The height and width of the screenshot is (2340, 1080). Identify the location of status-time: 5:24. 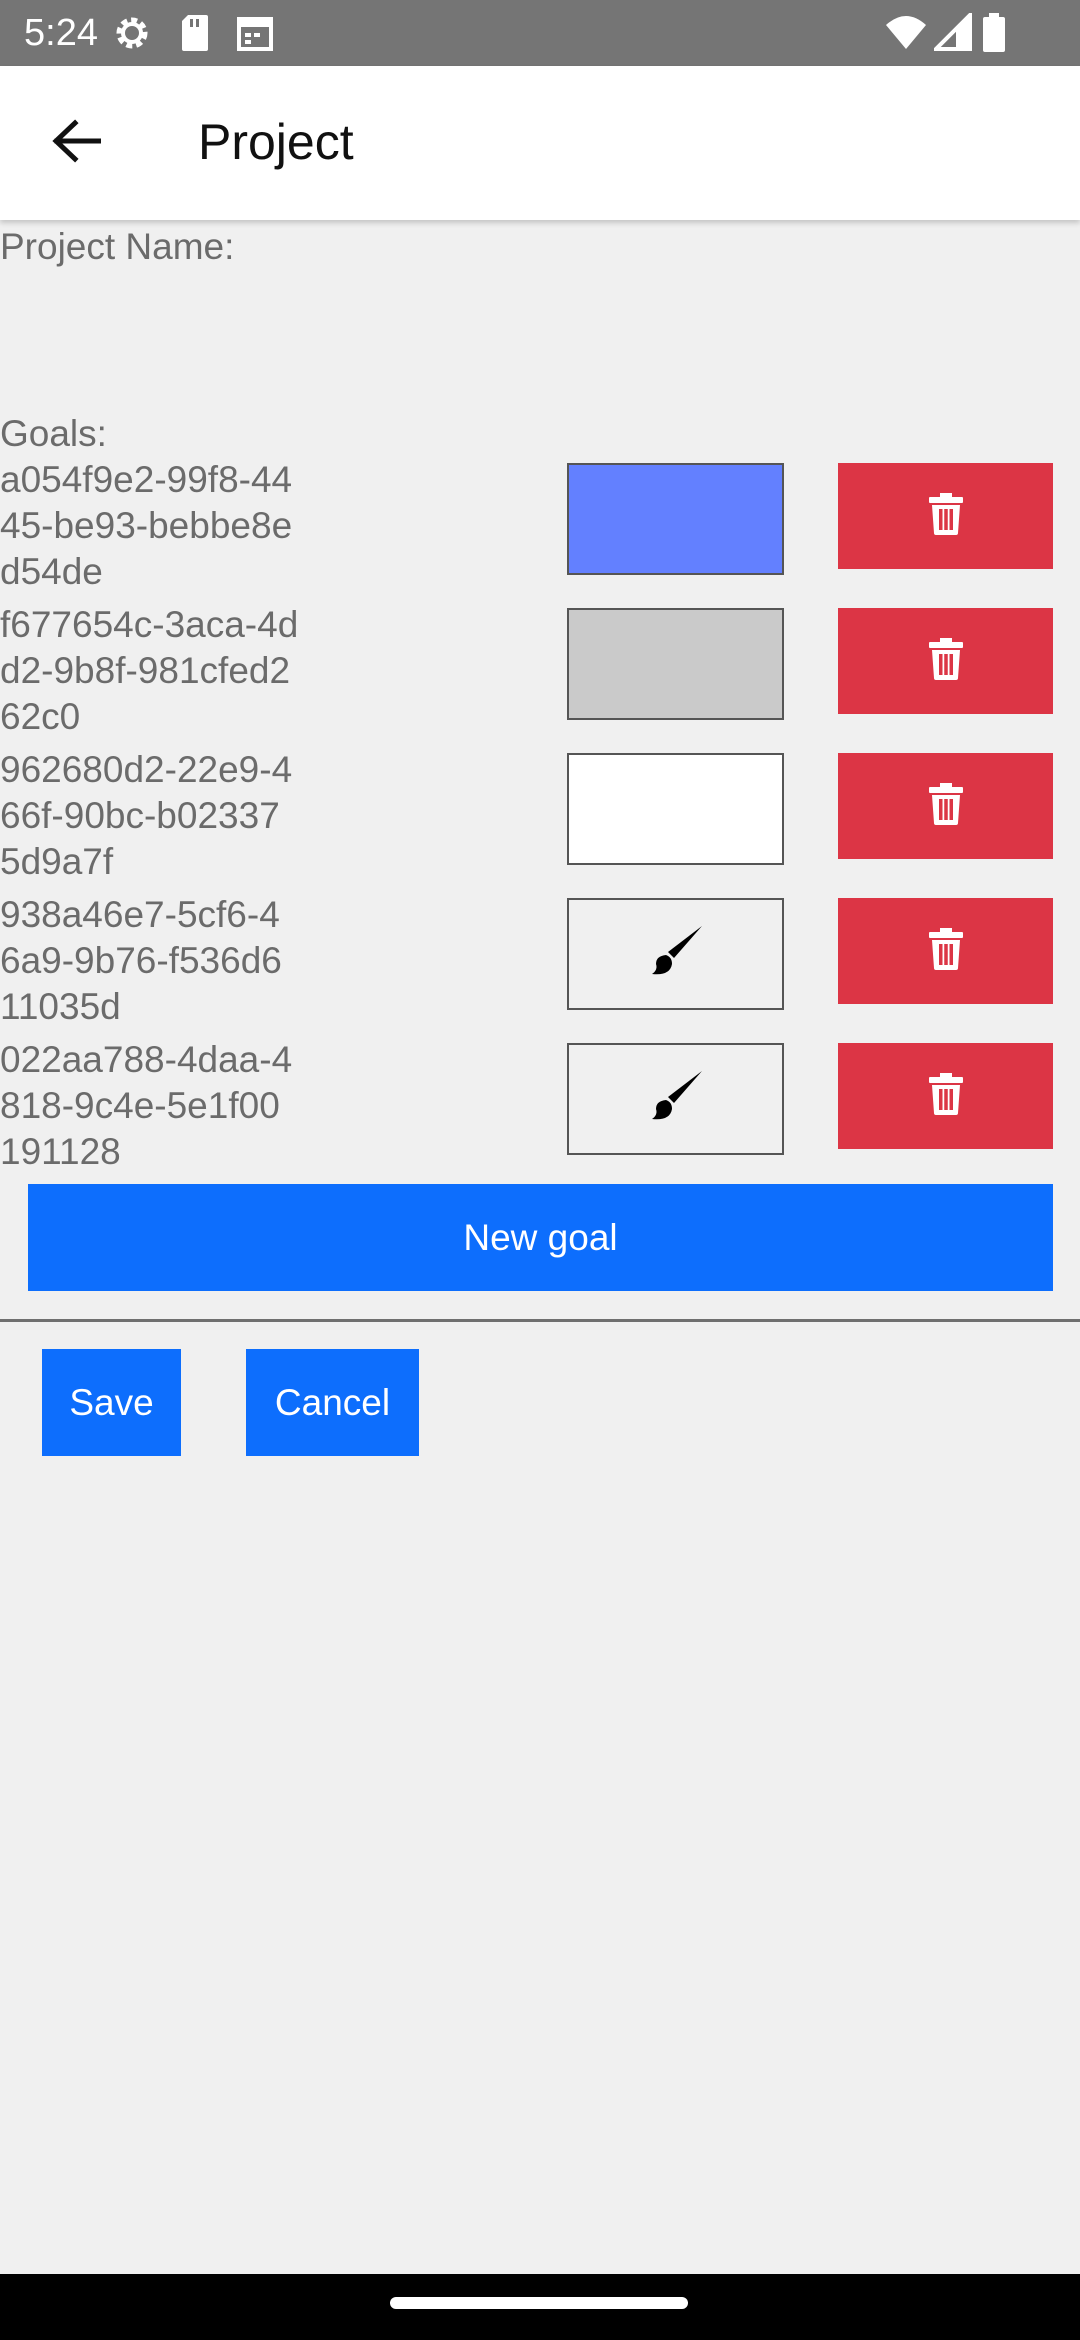
(61, 33).